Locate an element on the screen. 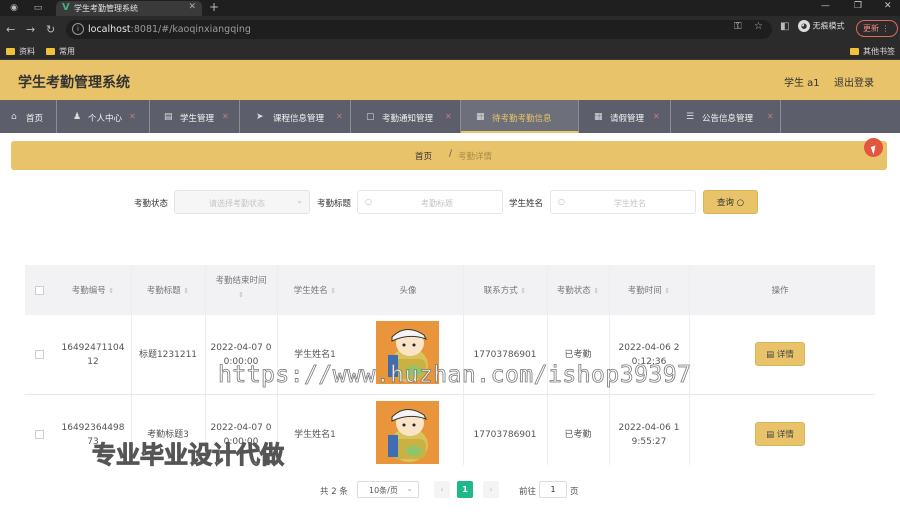 The image size is (900, 530). vue-logo-icon: V is located at coordinates (66, 7).